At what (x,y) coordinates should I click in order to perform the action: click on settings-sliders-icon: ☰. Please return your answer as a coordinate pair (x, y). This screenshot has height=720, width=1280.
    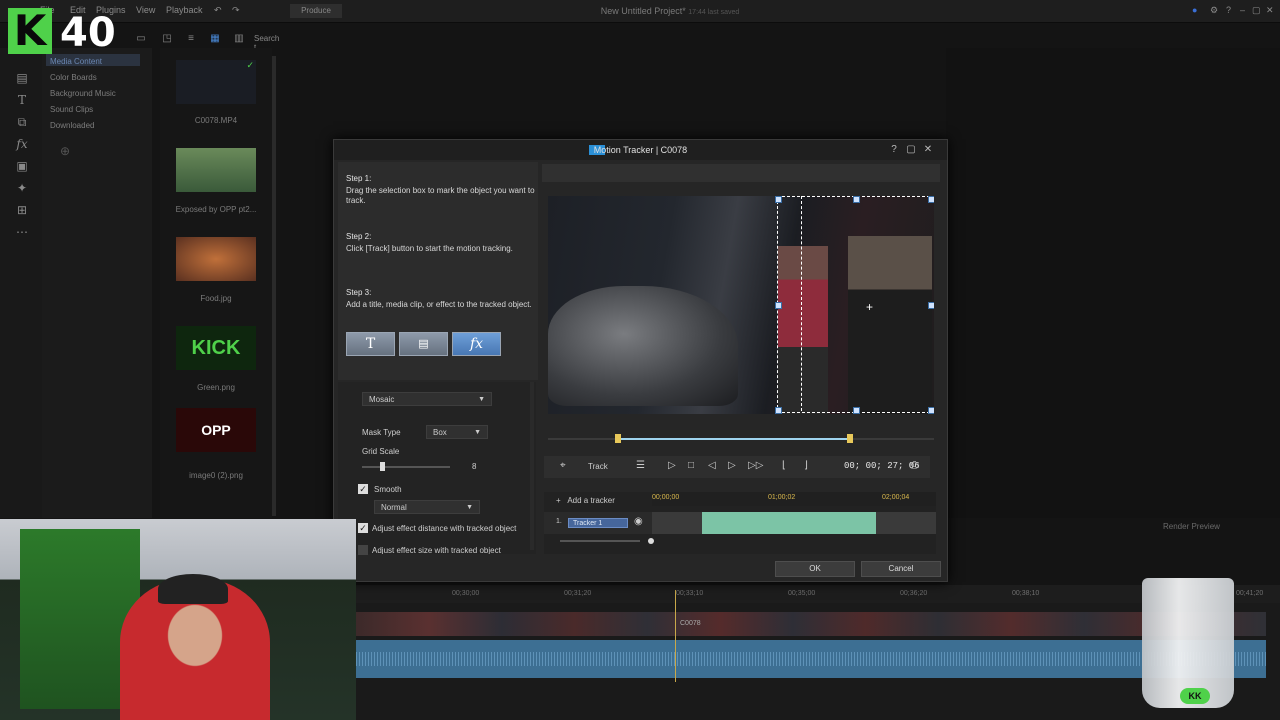
    Looking at the image, I should click on (640, 465).